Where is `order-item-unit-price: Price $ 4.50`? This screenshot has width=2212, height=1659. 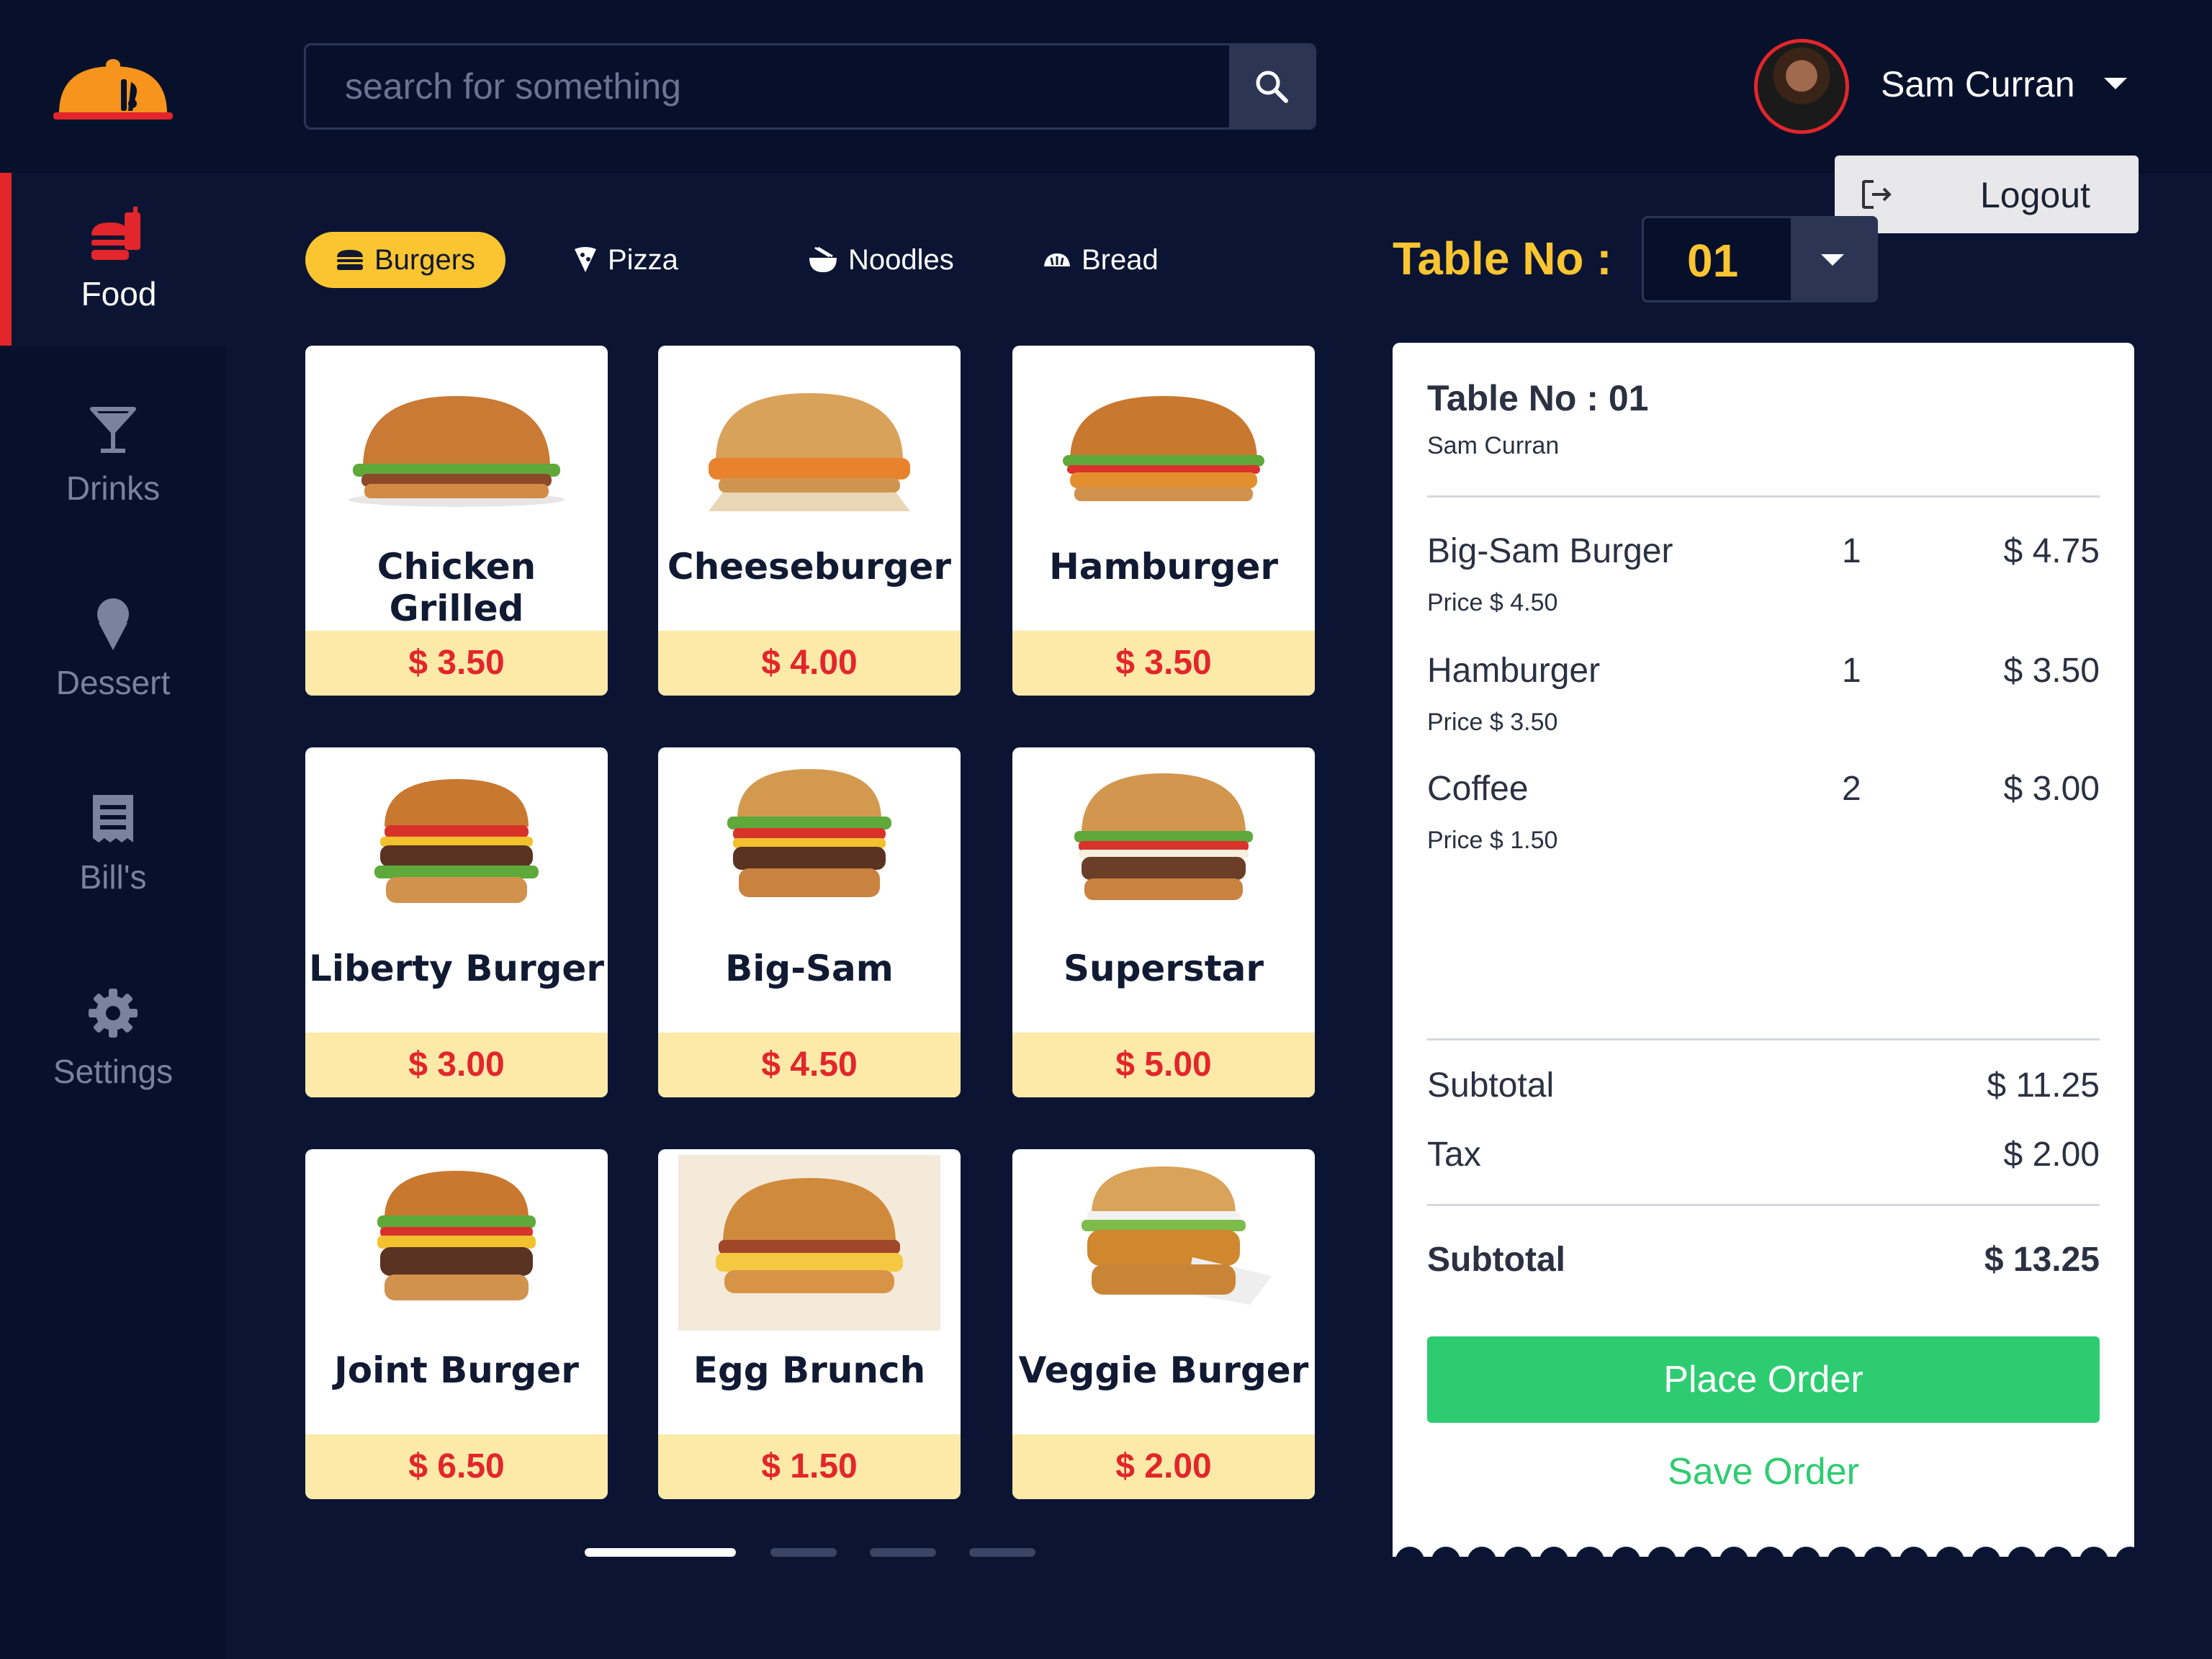
order-item-unit-price: Price $ 4.50 is located at coordinates (1492, 602).